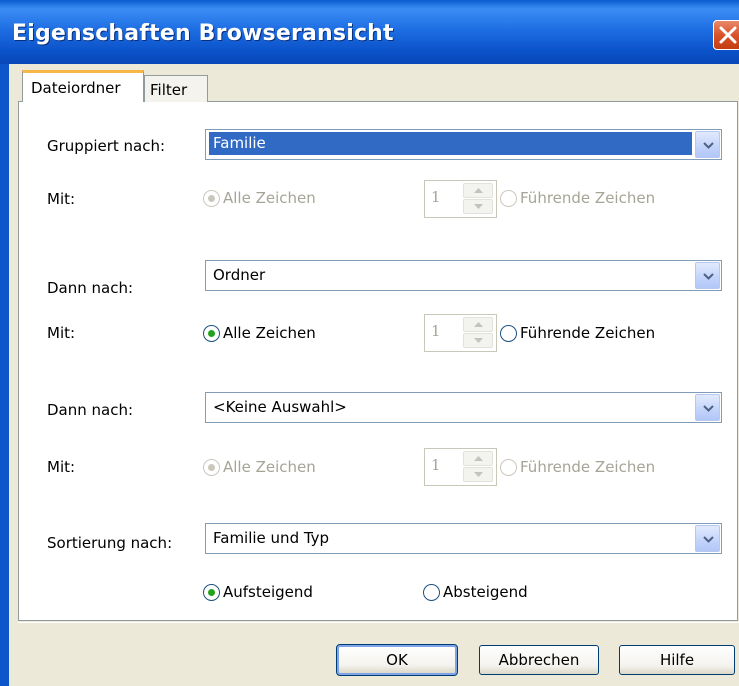 The image size is (739, 686). I want to click on tab-label: Dateiordner, so click(76, 88).